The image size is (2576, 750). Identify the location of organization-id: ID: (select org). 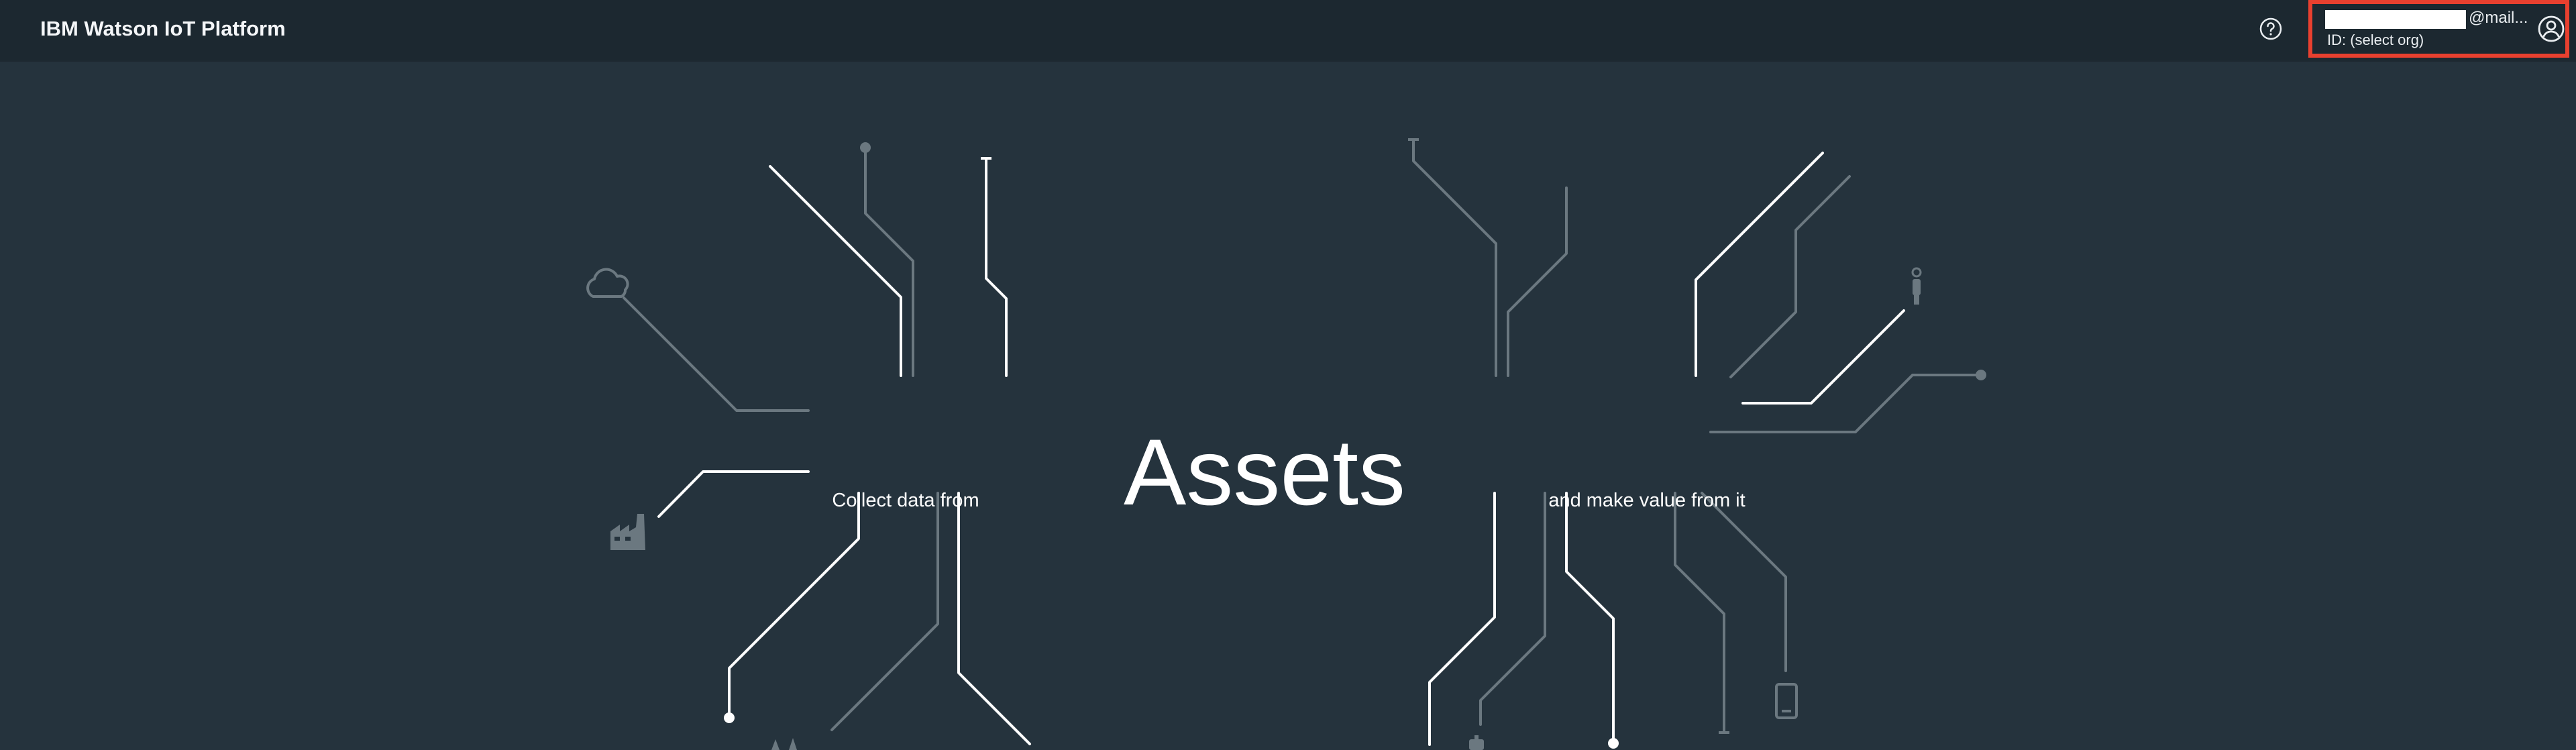
(2375, 40).